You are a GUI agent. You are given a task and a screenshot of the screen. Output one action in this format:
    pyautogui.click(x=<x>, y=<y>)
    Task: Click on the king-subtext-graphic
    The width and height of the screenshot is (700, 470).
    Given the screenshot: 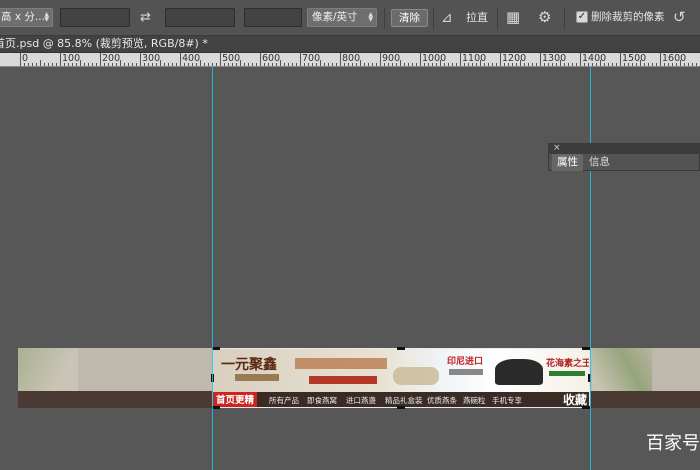 What is the action you would take?
    pyautogui.click(x=567, y=373)
    